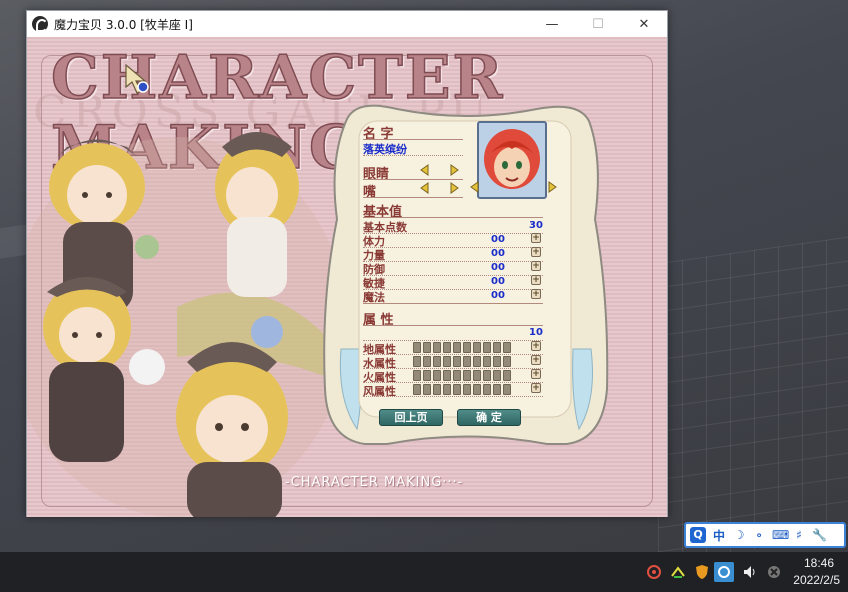 This screenshot has height=592, width=848. Describe the element at coordinates (644, 24) in the screenshot. I see `close-button: ✕` at that location.